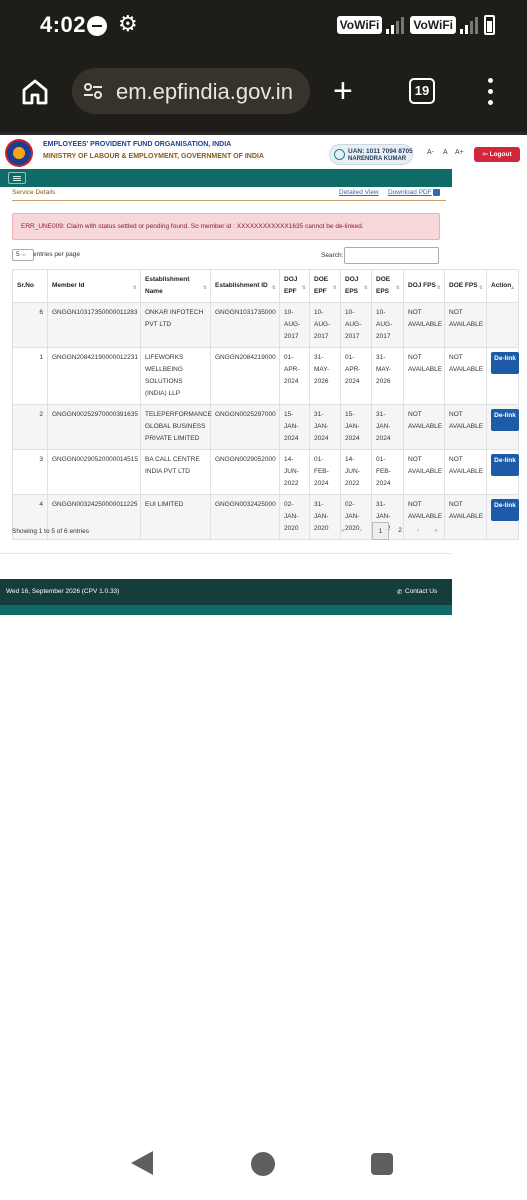  What do you see at coordinates (421, 591) in the screenshot?
I see `contact-us-link: Contact Us` at bounding box center [421, 591].